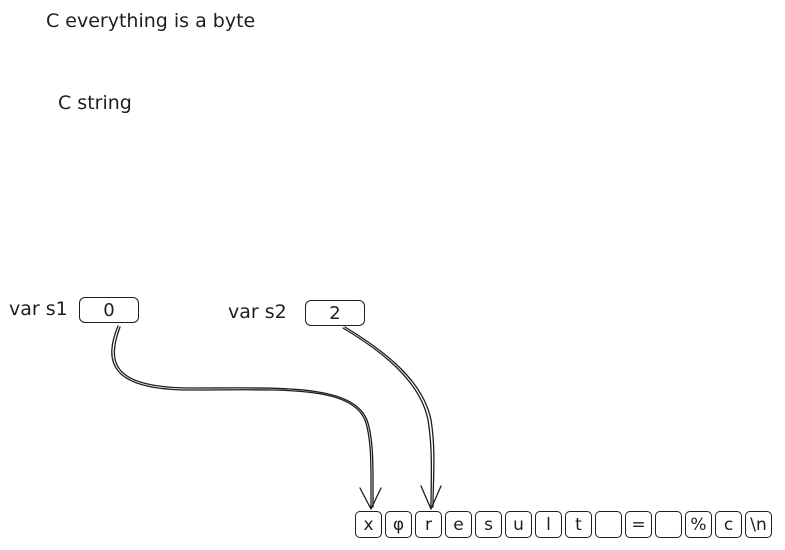 Image resolution: width=785 pixels, height=550 pixels. Describe the element at coordinates (578, 524) in the screenshot. I see `byte-cell: t` at that location.